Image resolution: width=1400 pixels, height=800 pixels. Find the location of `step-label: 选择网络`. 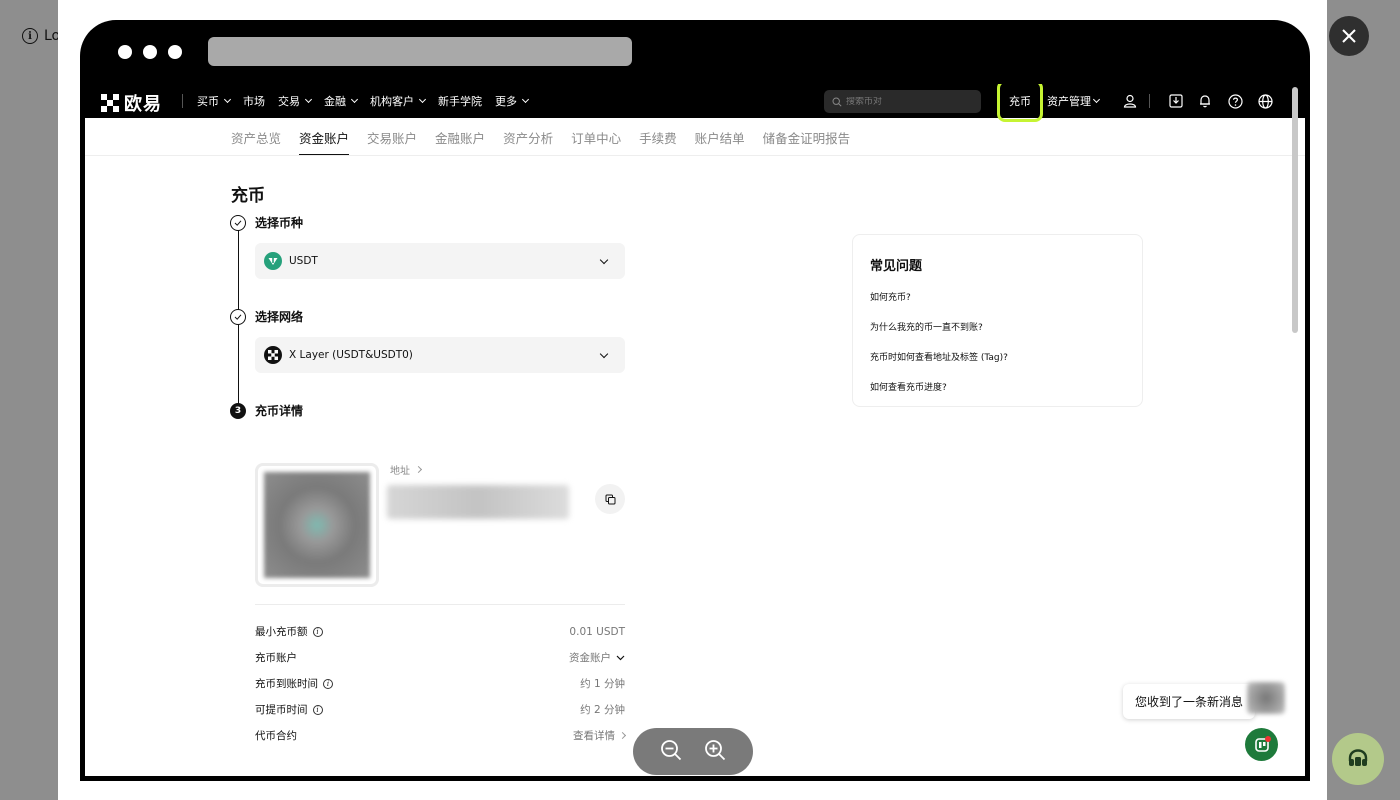

step-label: 选择网络 is located at coordinates (279, 317).